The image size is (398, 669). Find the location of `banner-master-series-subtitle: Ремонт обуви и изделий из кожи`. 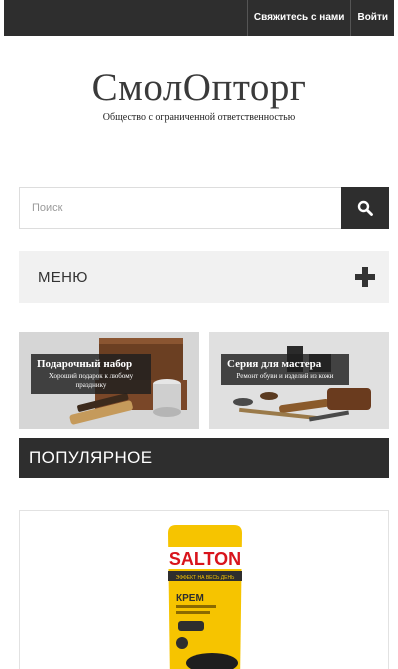

banner-master-series-subtitle: Ремонт обуви и изделий из кожи is located at coordinates (285, 376).